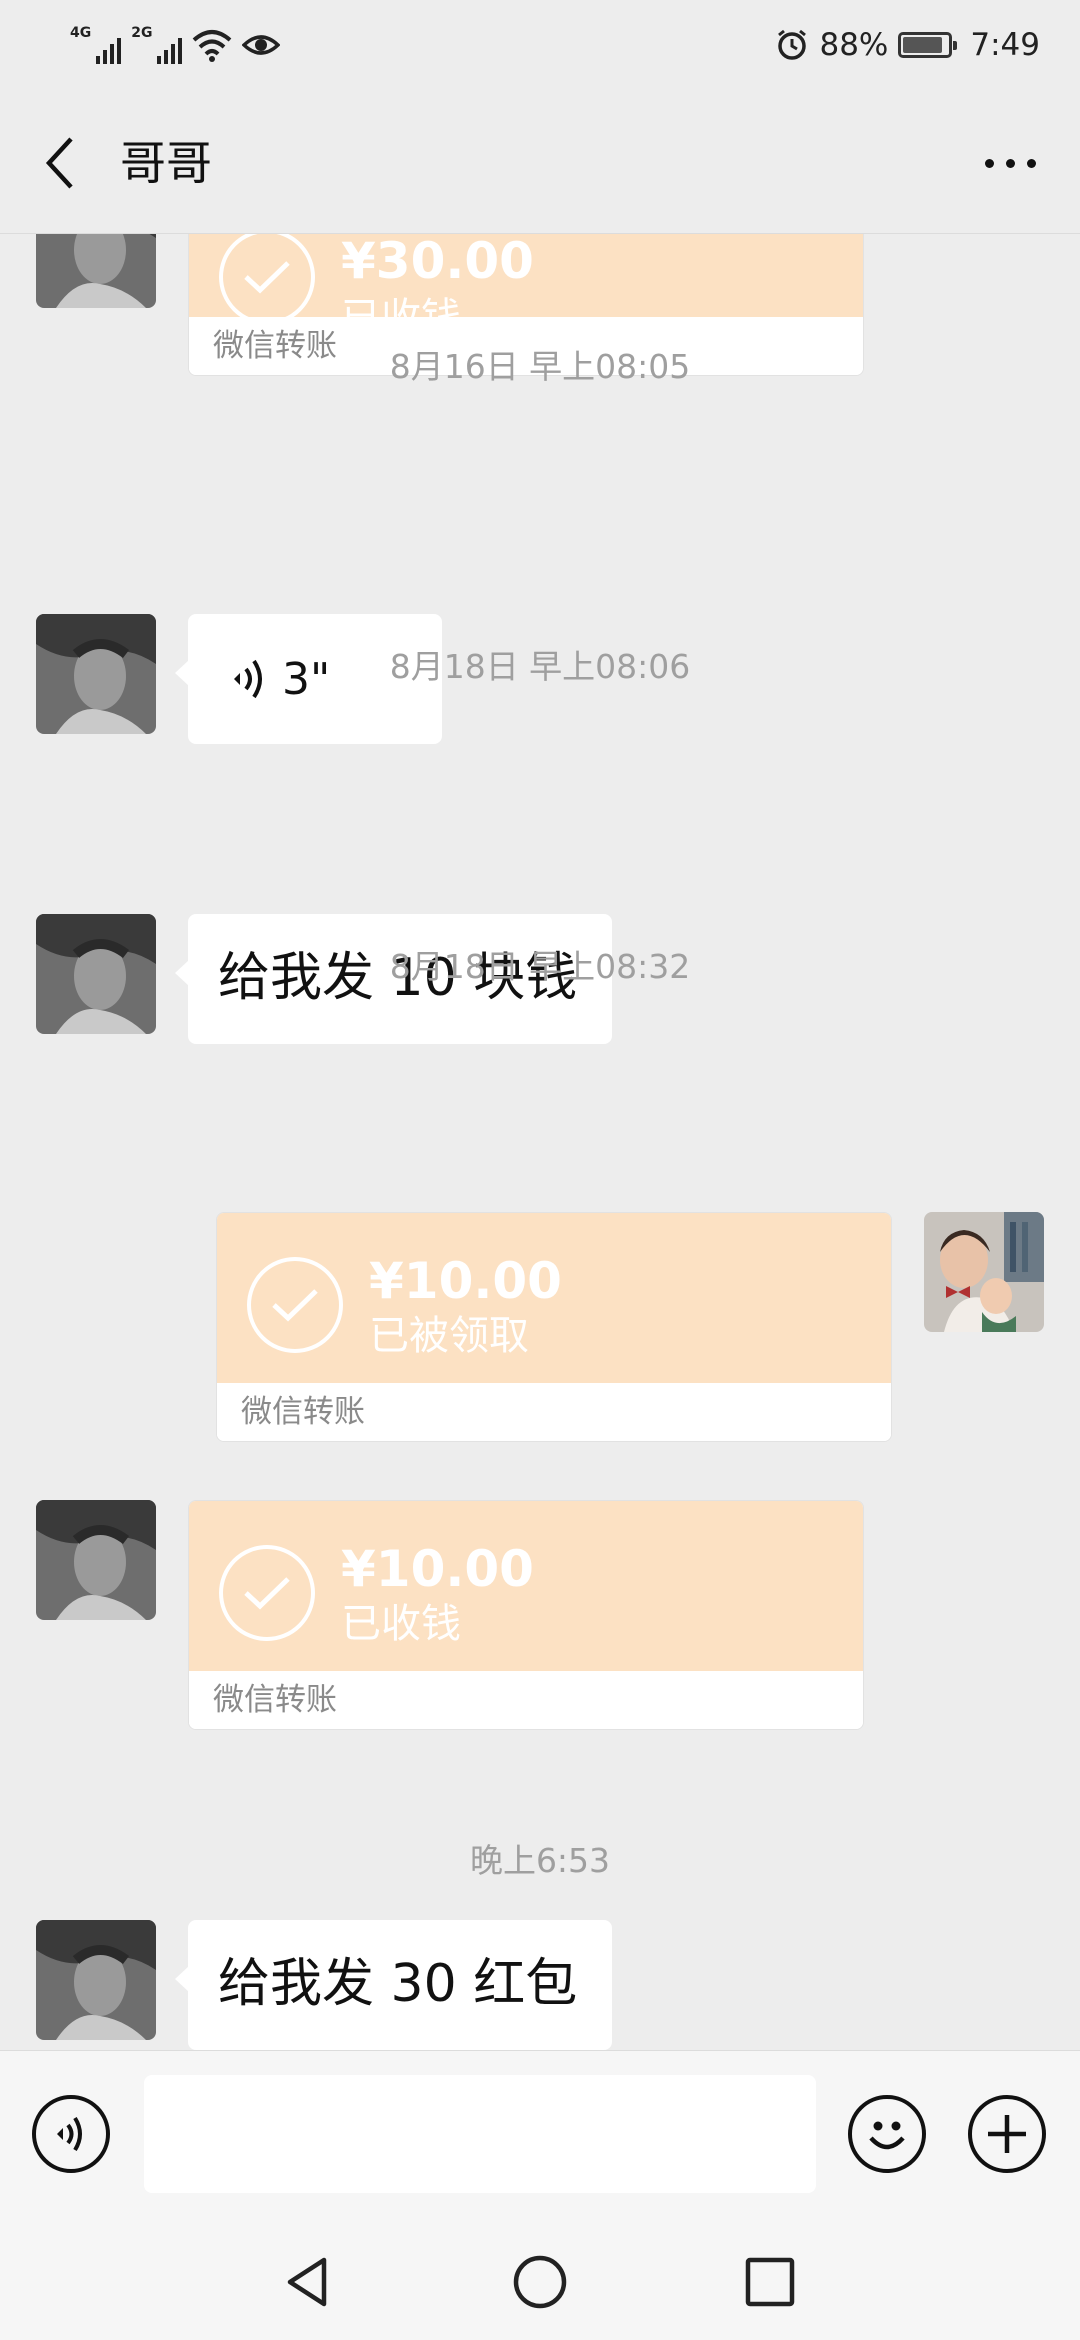 Image resolution: width=1080 pixels, height=2340 pixels. What do you see at coordinates (540, 366) in the screenshot?
I see `message-timestamp: 8月16日 早上08:05` at bounding box center [540, 366].